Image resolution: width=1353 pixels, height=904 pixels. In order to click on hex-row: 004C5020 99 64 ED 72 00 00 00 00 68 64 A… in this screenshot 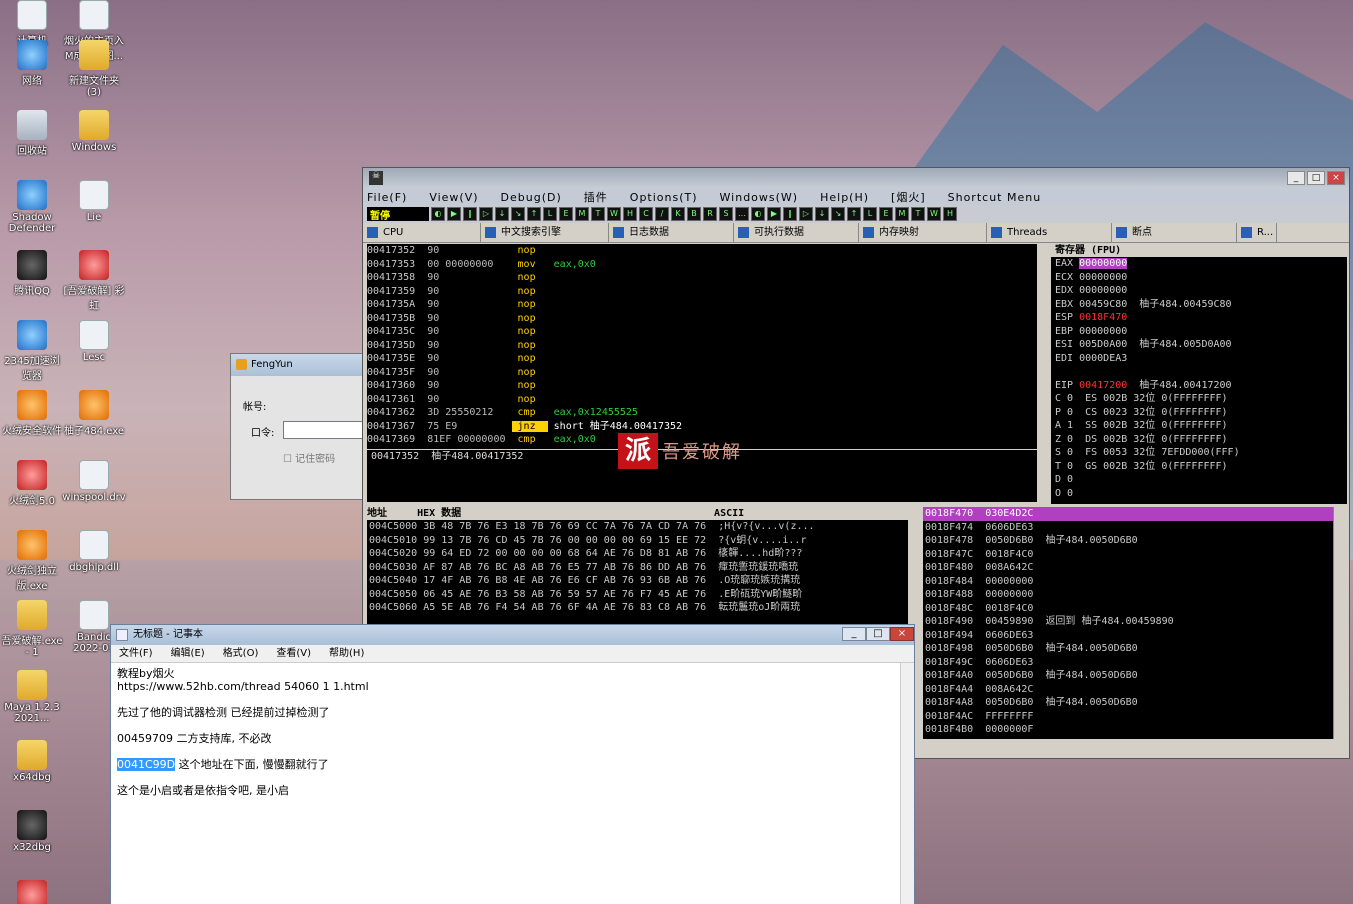, I will do `click(637, 554)`.